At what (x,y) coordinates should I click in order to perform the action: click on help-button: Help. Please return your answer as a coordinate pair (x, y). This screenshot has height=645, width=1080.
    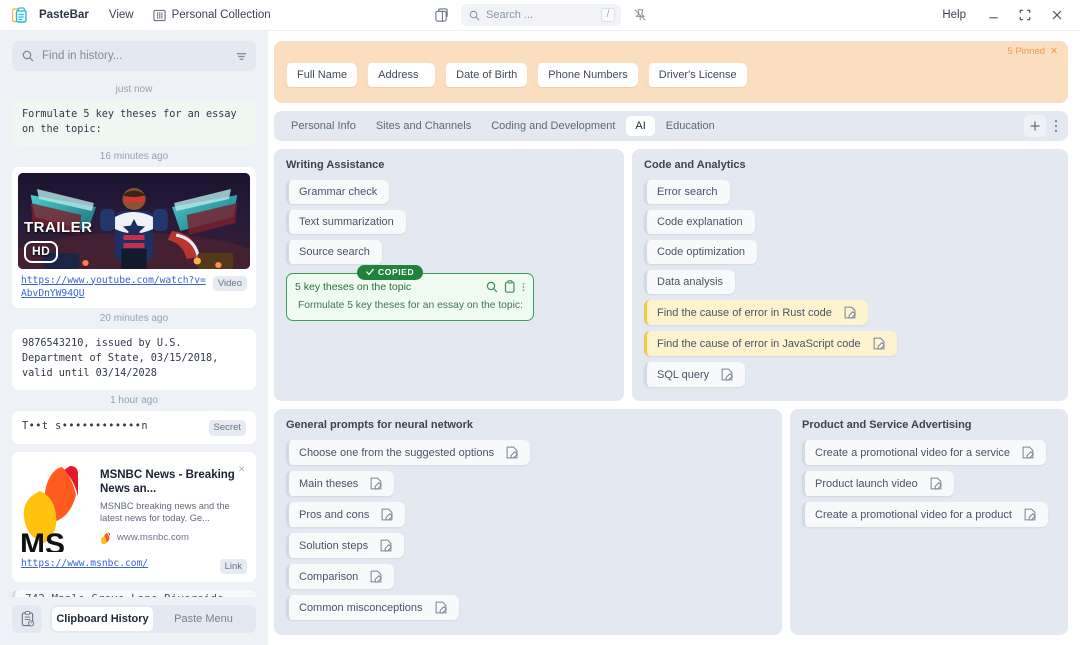
    Looking at the image, I should click on (954, 15).